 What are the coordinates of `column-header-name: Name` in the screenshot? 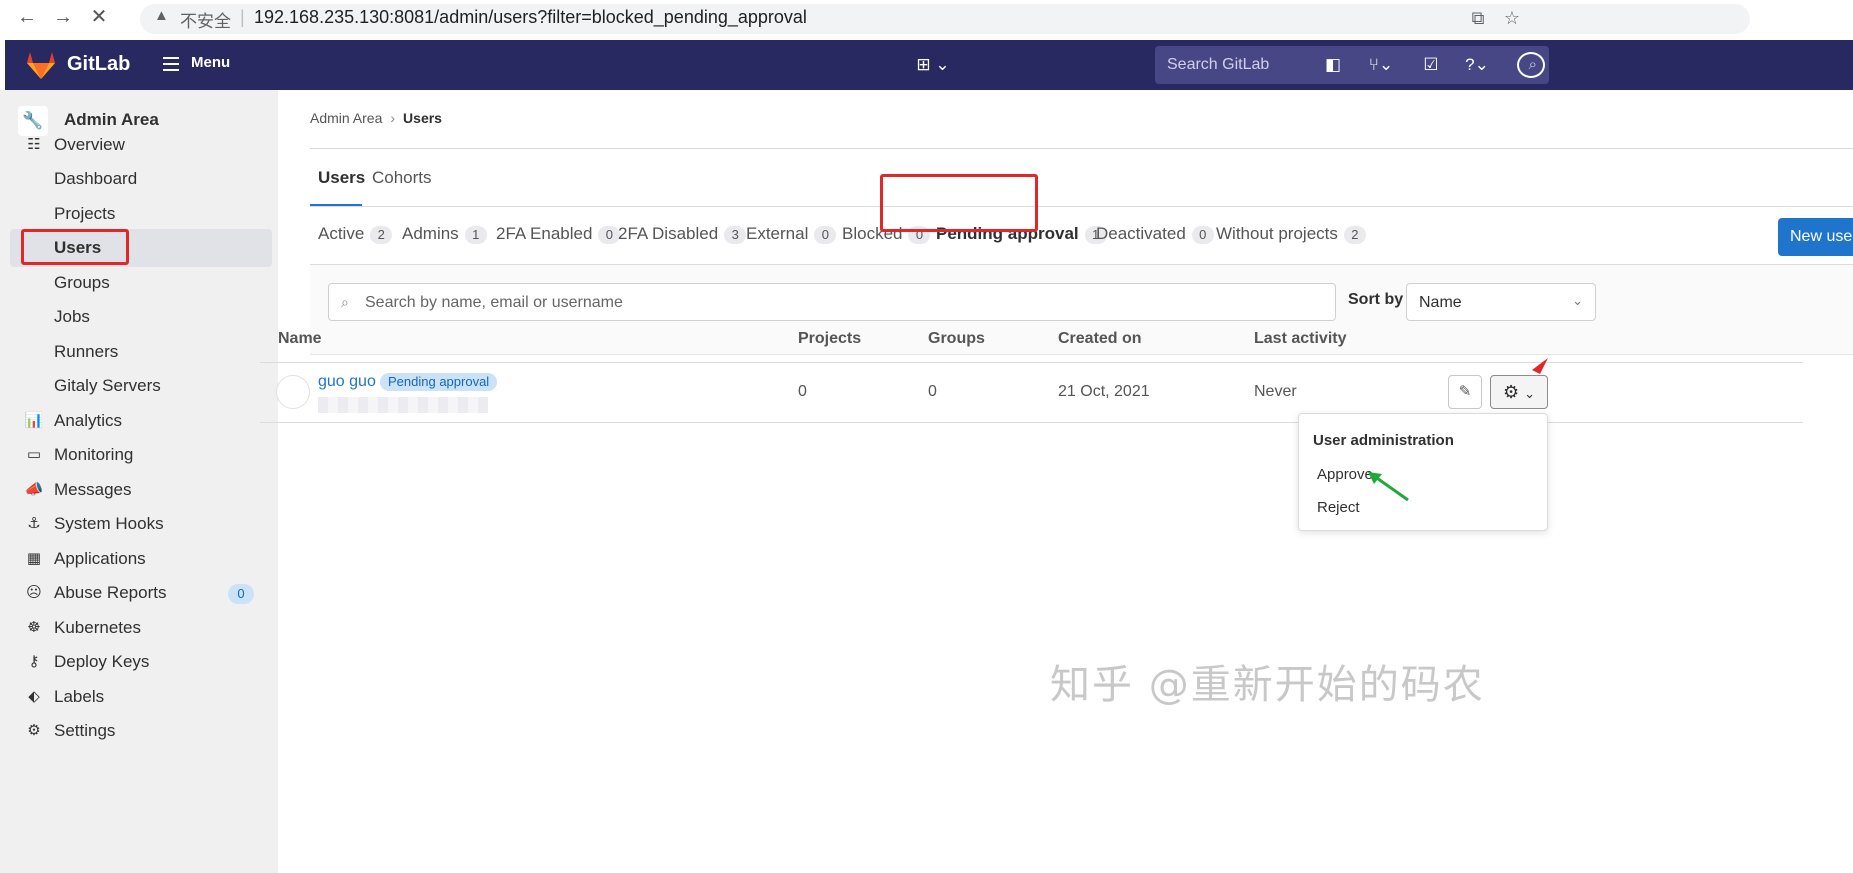 It's located at (300, 338).